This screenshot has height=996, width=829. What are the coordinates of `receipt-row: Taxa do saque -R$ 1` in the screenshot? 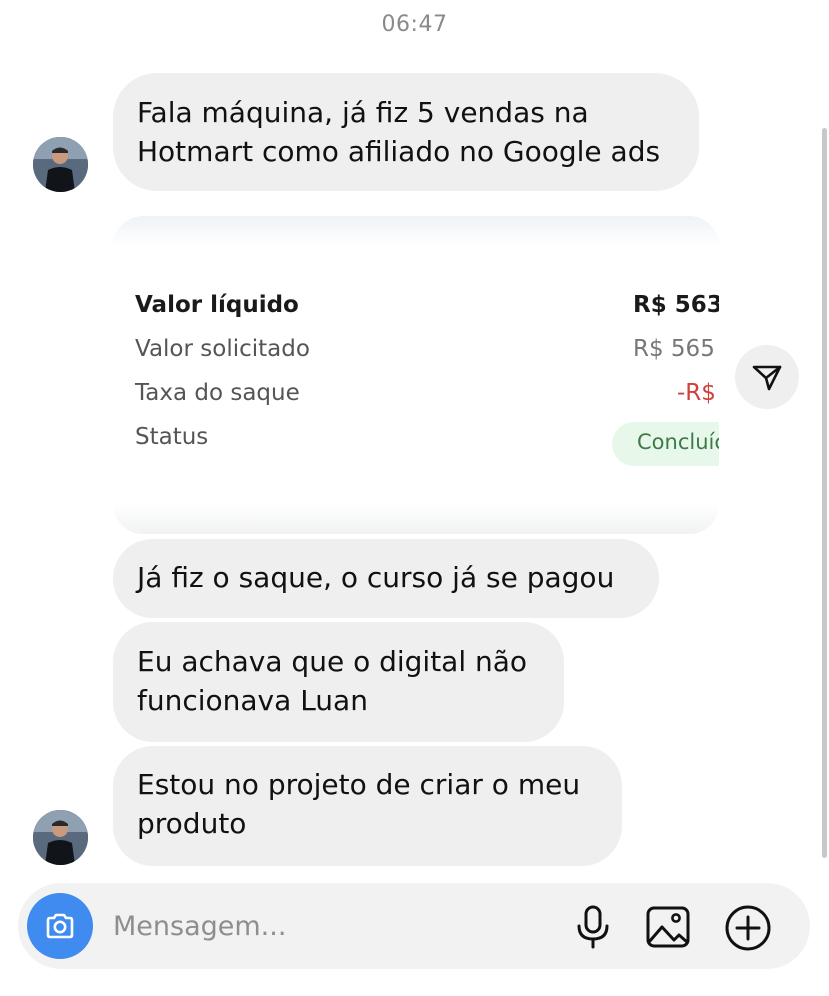 It's located at (427, 396).